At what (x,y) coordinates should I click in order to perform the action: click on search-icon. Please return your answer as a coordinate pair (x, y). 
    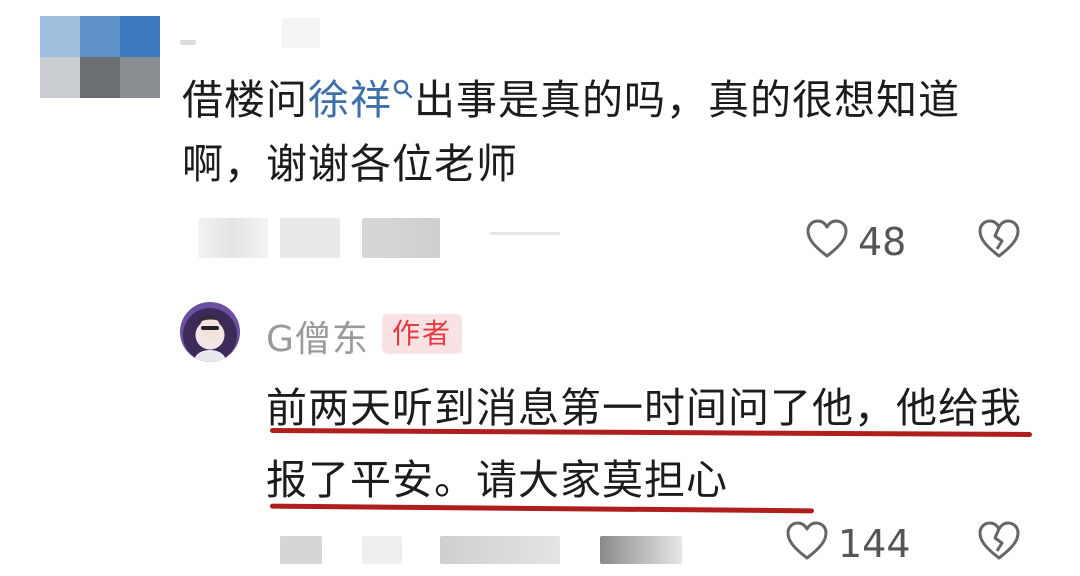
    Looking at the image, I should click on (403, 95).